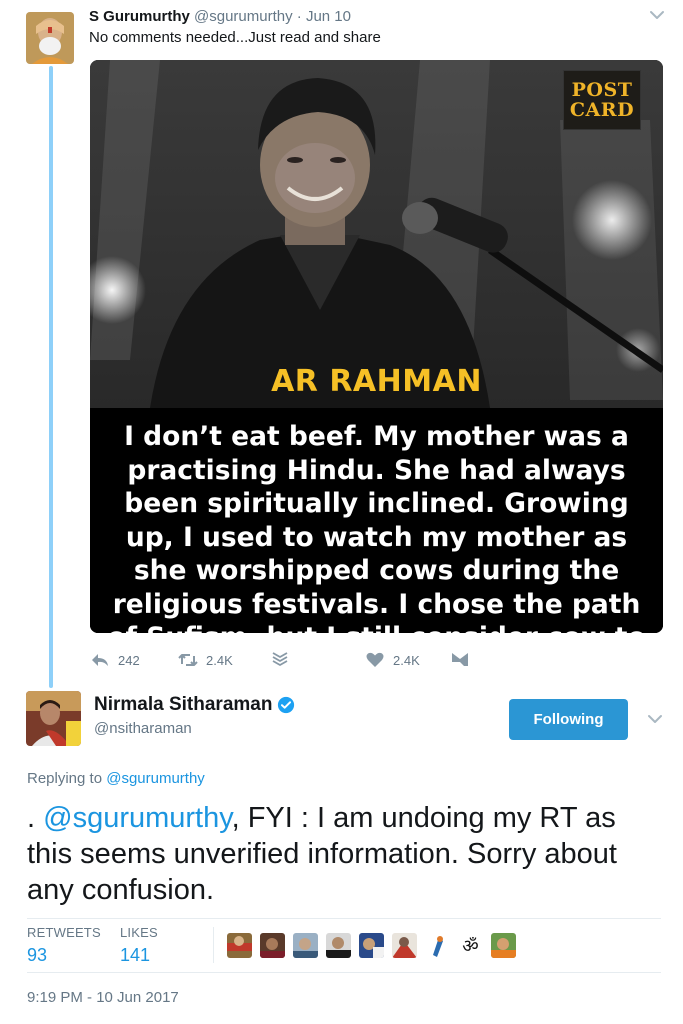 The image size is (683, 1024). What do you see at coordinates (243, 16) in the screenshot?
I see `quoted-author-handle: @sgurumurthy` at bounding box center [243, 16].